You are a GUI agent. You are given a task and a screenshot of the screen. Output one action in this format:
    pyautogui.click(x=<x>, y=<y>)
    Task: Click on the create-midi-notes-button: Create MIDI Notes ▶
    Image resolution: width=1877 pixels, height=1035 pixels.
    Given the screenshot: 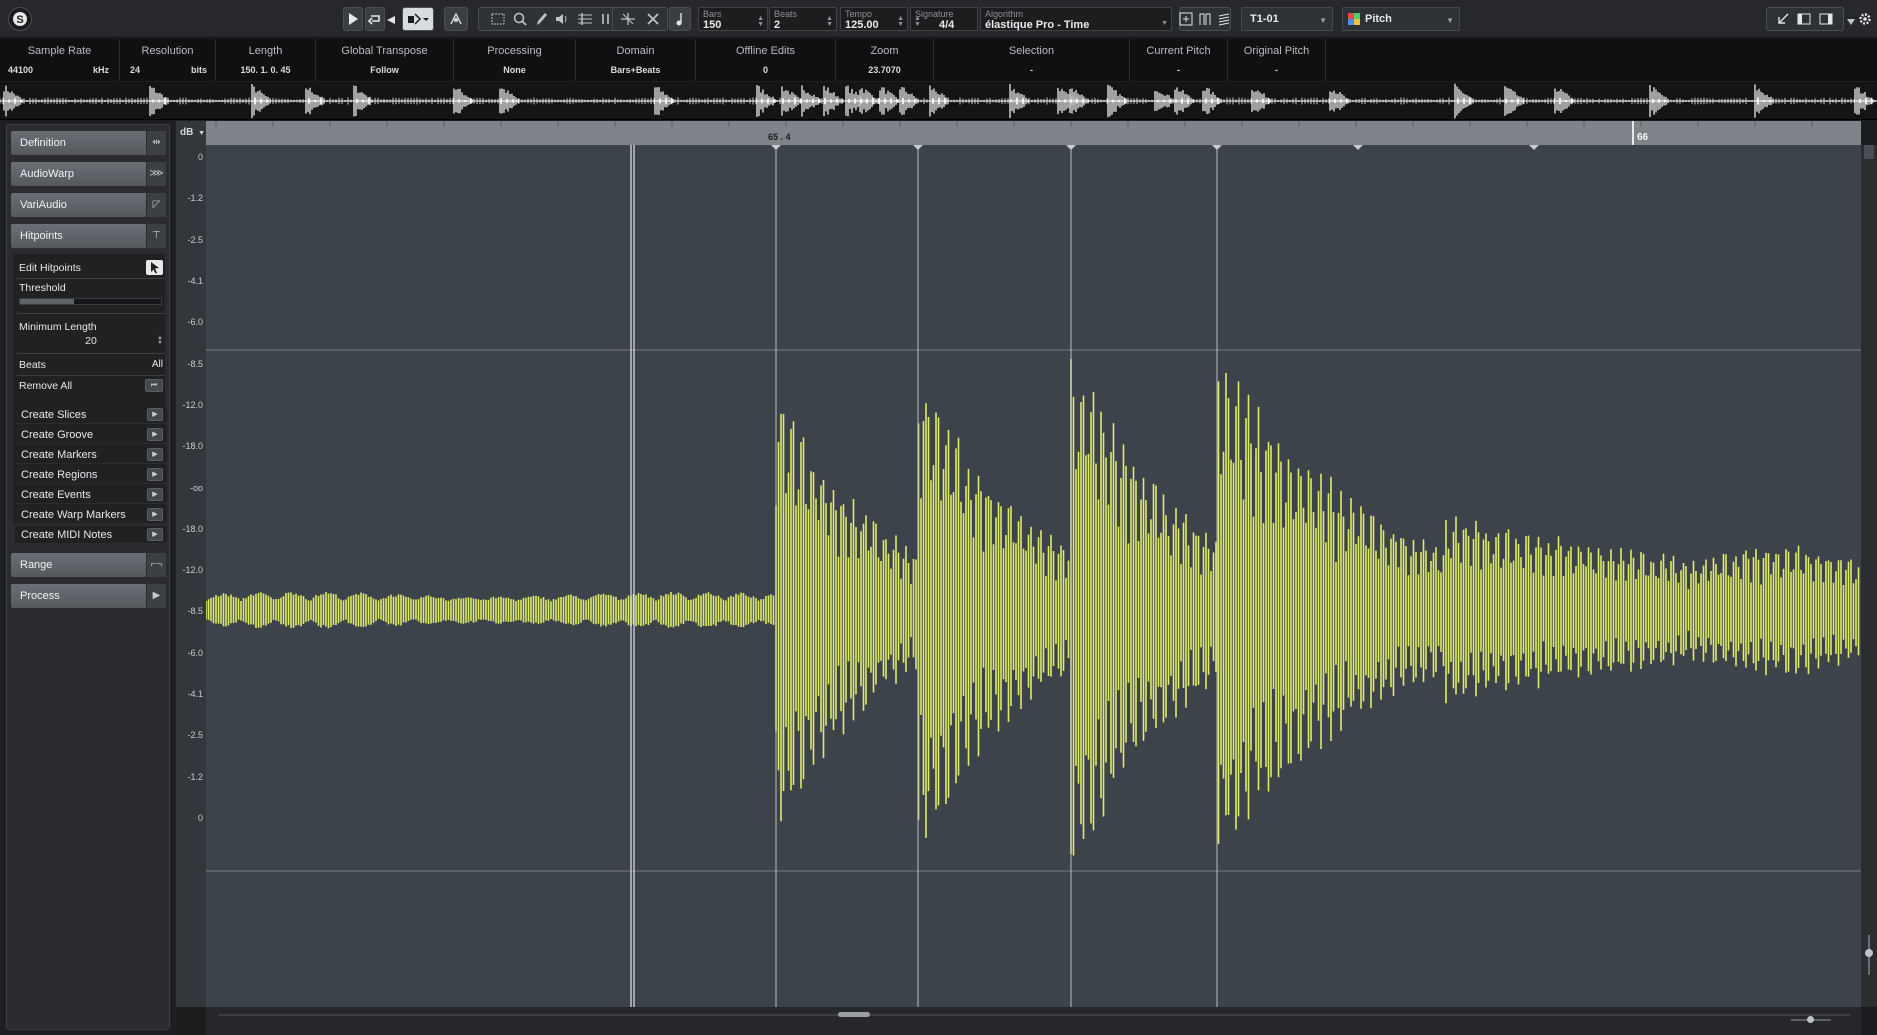 What is the action you would take?
    pyautogui.click(x=91, y=535)
    